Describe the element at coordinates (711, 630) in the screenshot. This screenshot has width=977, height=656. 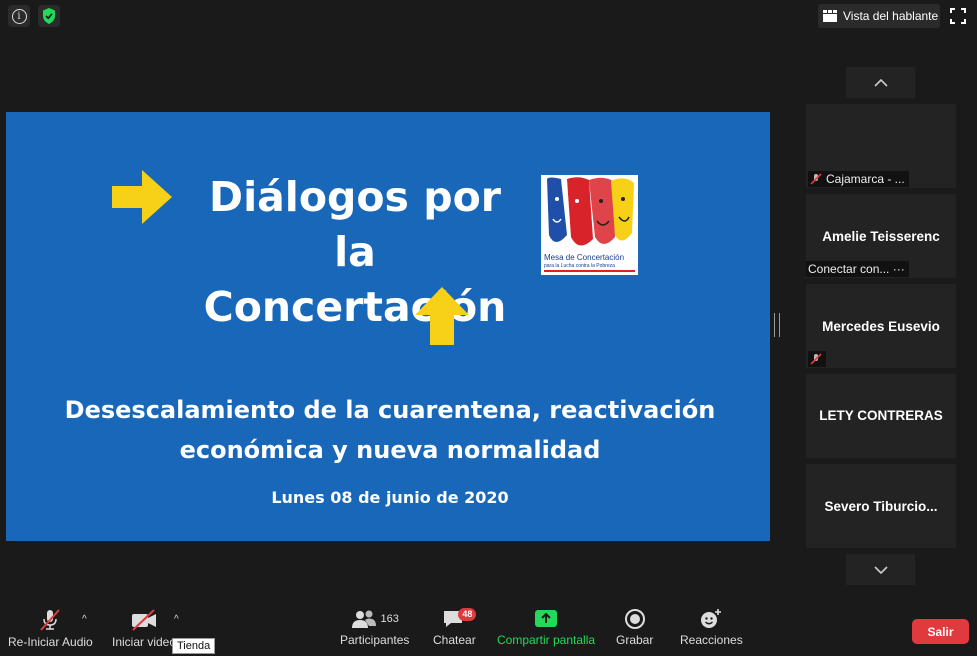
I see `reactions-button: Reacciones` at that location.